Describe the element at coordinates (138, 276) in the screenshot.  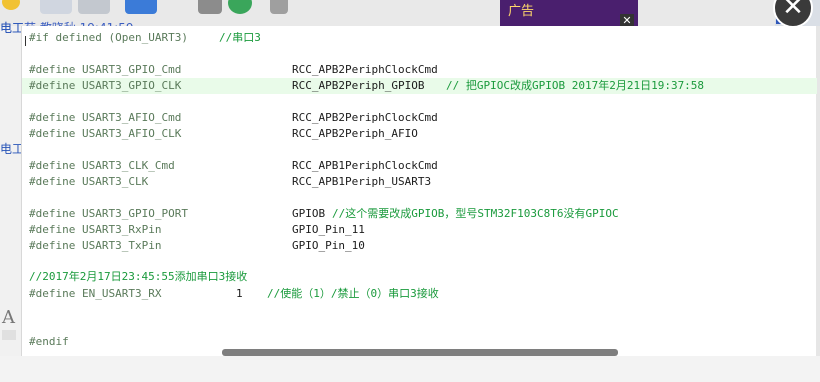
I see `code-comment: //2017年2月17日23:45:55添加串口3接收` at that location.